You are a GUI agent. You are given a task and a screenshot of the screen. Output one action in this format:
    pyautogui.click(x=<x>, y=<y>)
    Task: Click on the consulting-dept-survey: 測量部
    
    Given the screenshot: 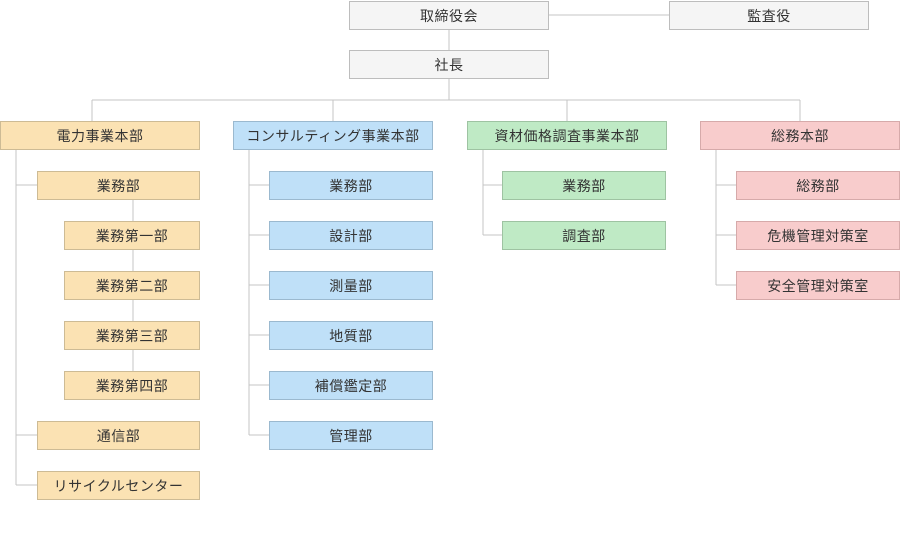 What is the action you would take?
    pyautogui.click(x=351, y=285)
    